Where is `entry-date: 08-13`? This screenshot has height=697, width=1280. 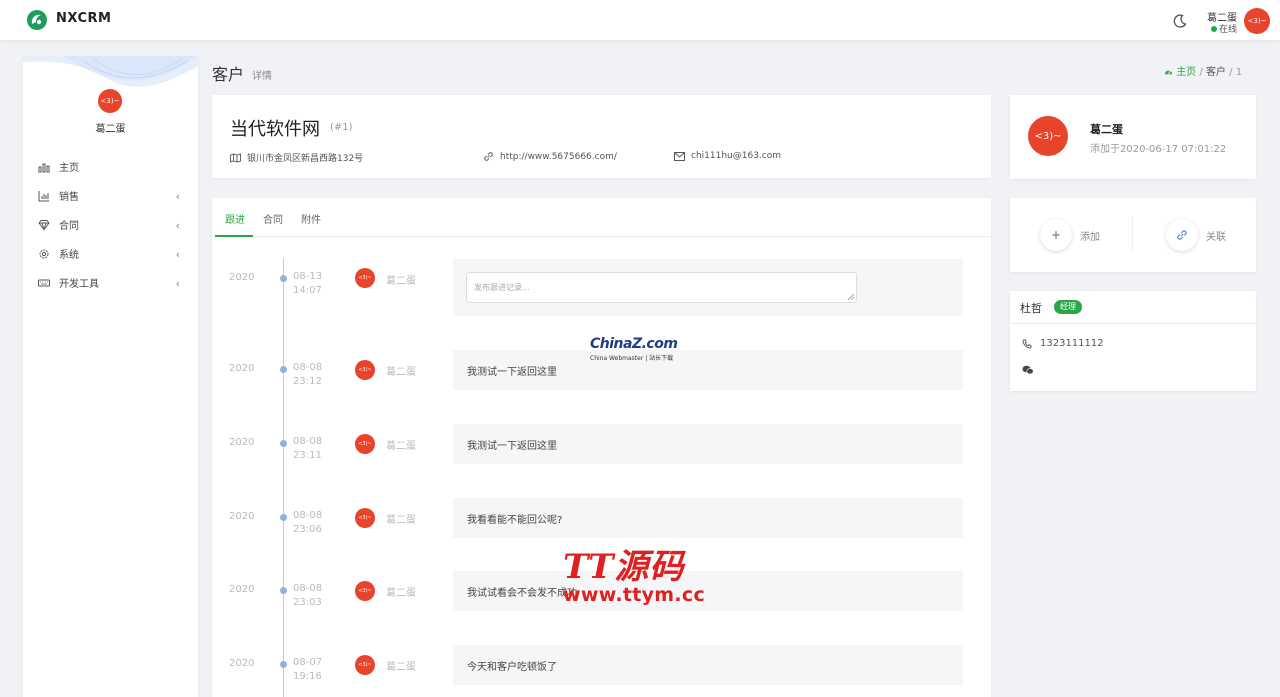
entry-date: 08-13 is located at coordinates (308, 276).